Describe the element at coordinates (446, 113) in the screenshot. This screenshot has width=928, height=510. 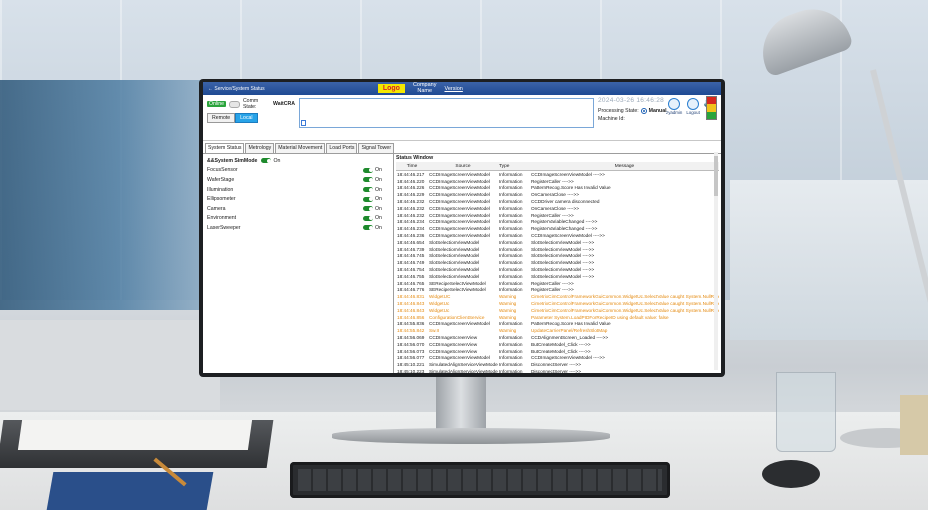
I see `message-box` at that location.